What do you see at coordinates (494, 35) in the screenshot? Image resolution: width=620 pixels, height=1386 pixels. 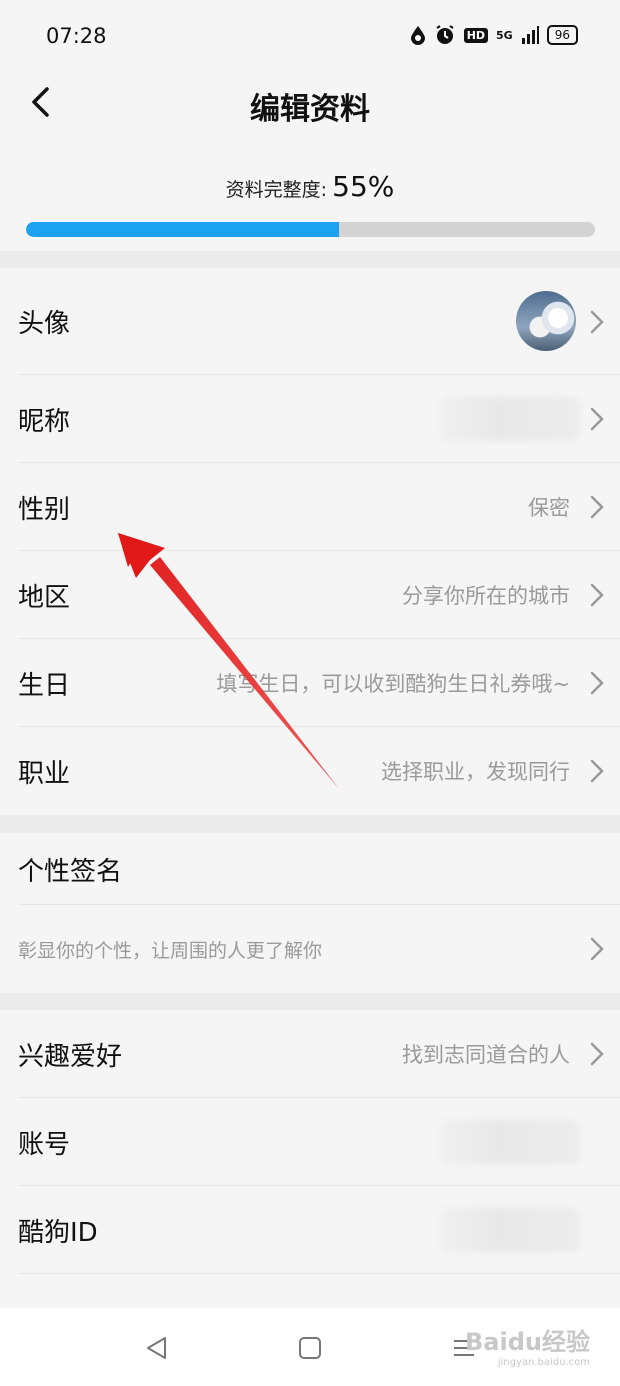 I see `status-icons: HD 5G 96` at bounding box center [494, 35].